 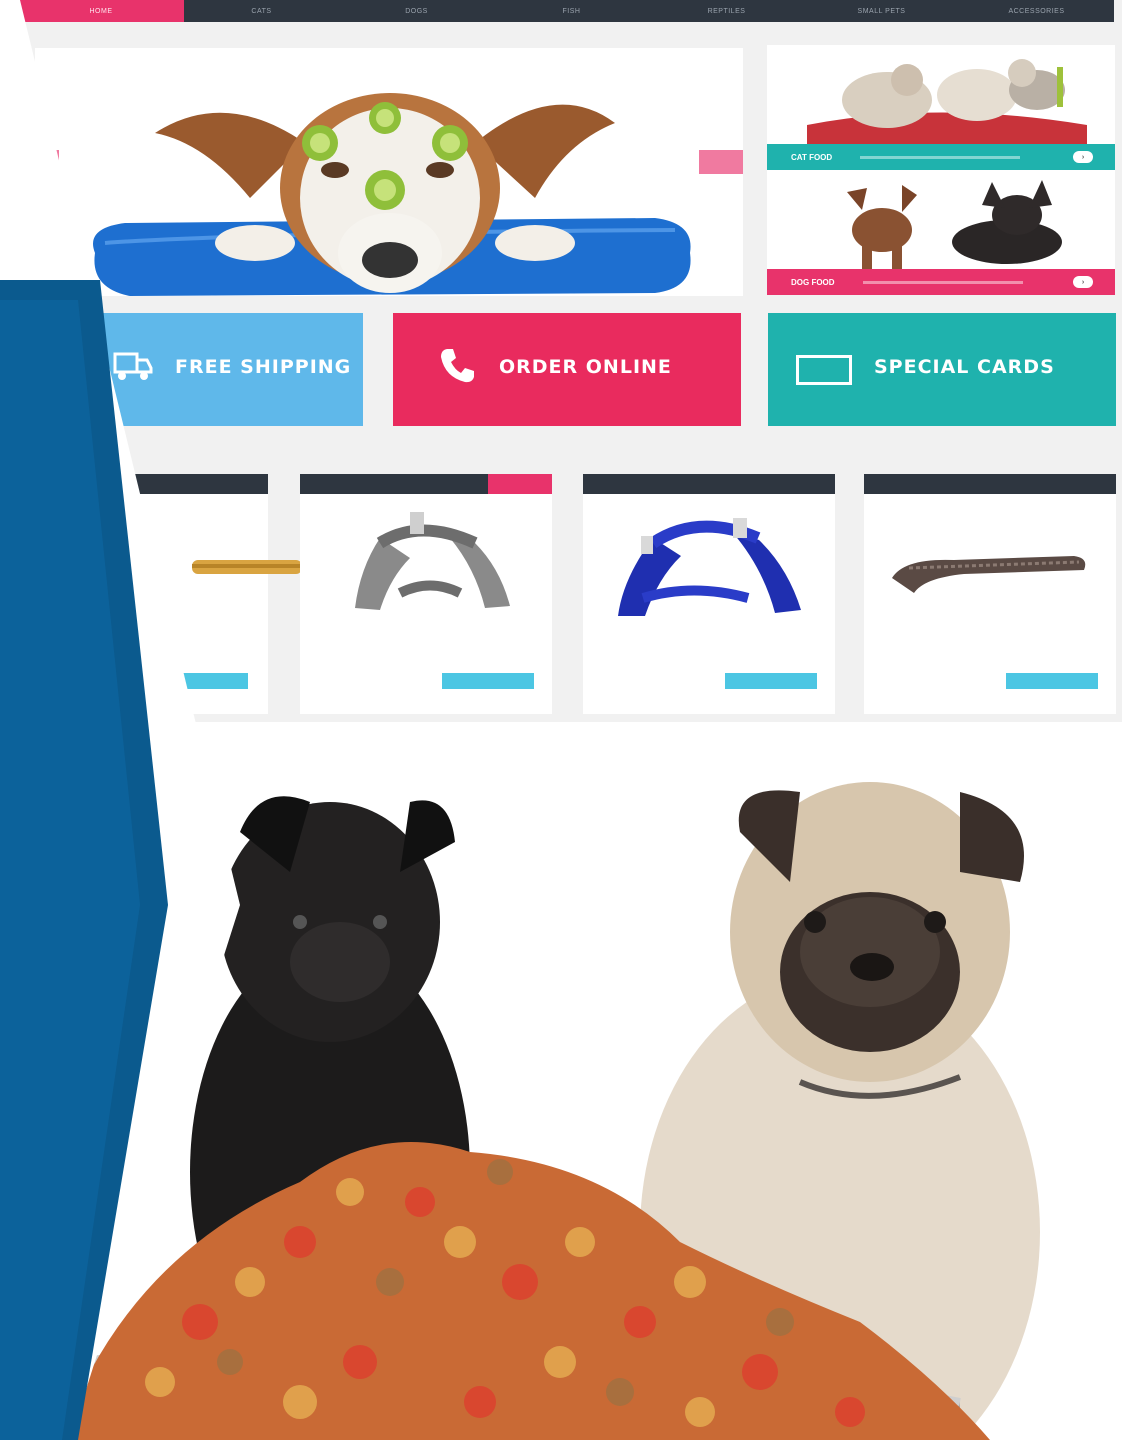 What do you see at coordinates (432, 561) in the screenshot?
I see `product-harness-grey-image` at bounding box center [432, 561].